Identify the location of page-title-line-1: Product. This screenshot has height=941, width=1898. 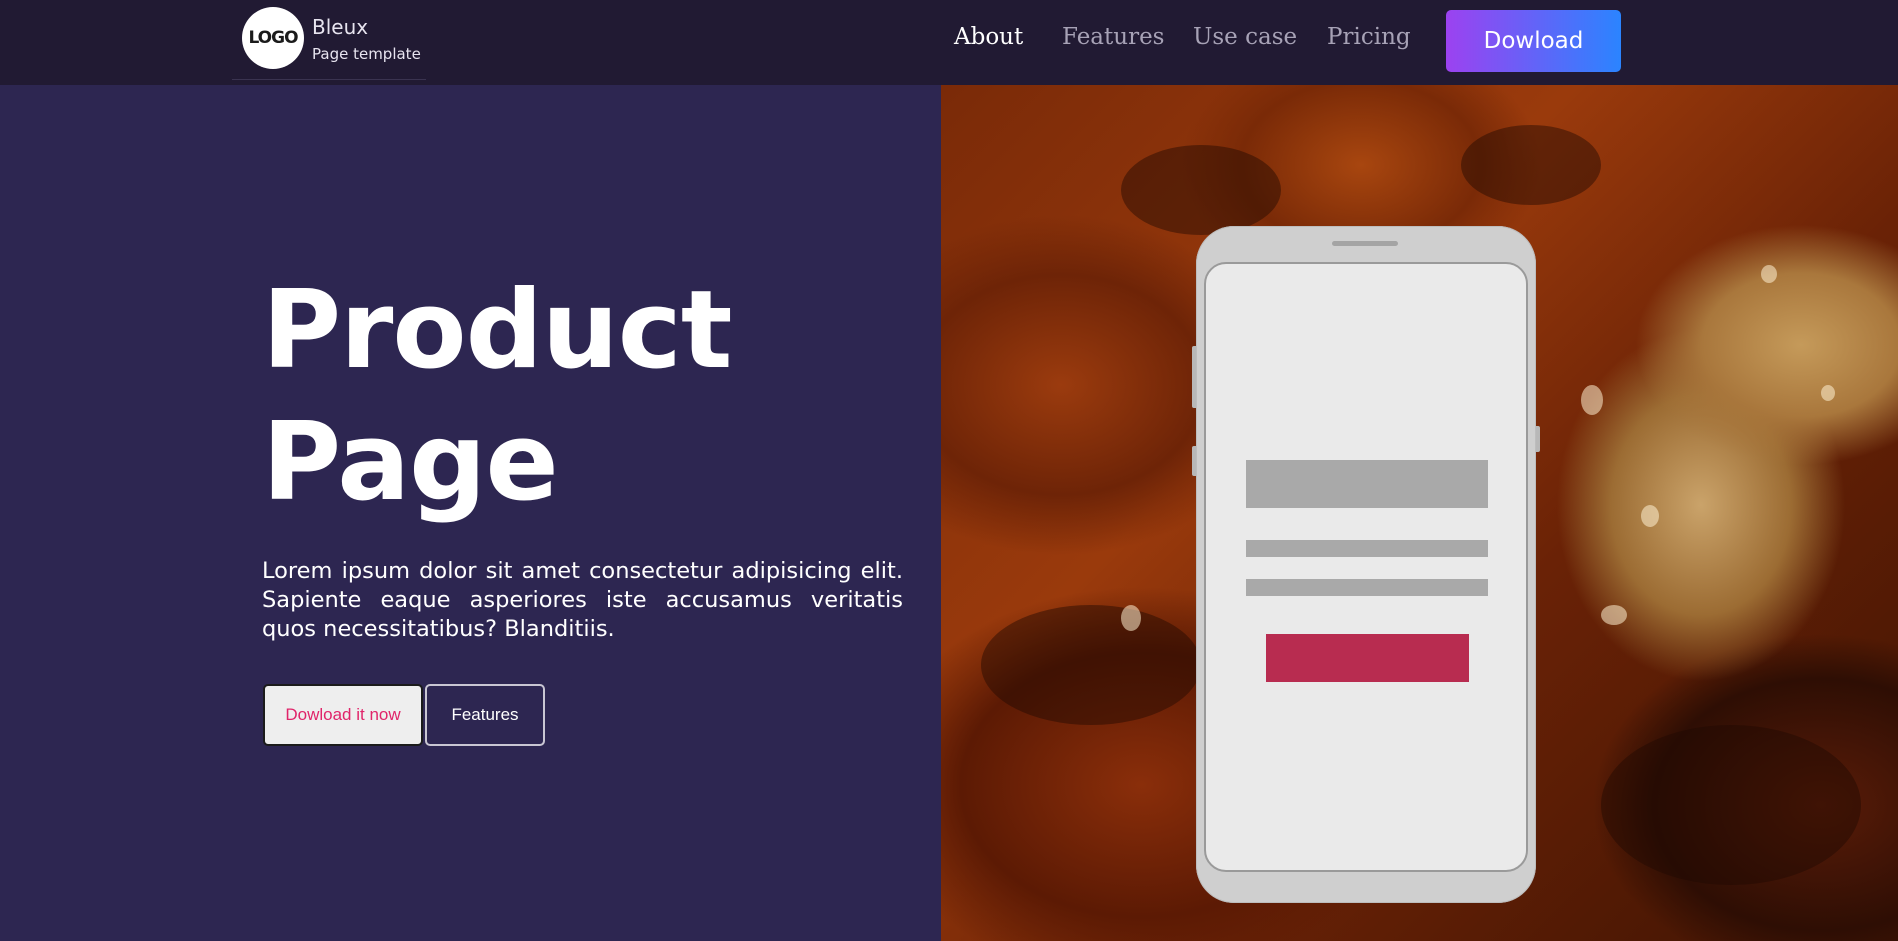
(497, 330).